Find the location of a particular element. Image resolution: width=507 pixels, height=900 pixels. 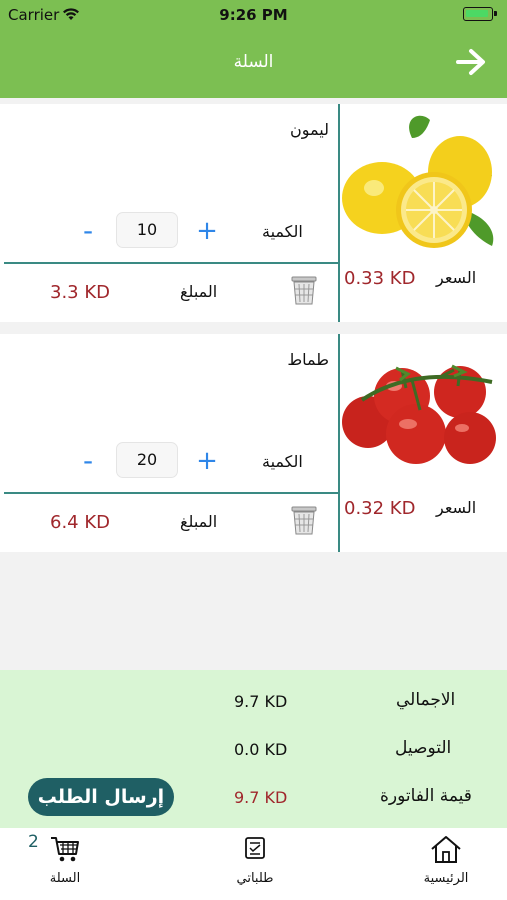

amount-value: 3.3 KD is located at coordinates (80, 292).